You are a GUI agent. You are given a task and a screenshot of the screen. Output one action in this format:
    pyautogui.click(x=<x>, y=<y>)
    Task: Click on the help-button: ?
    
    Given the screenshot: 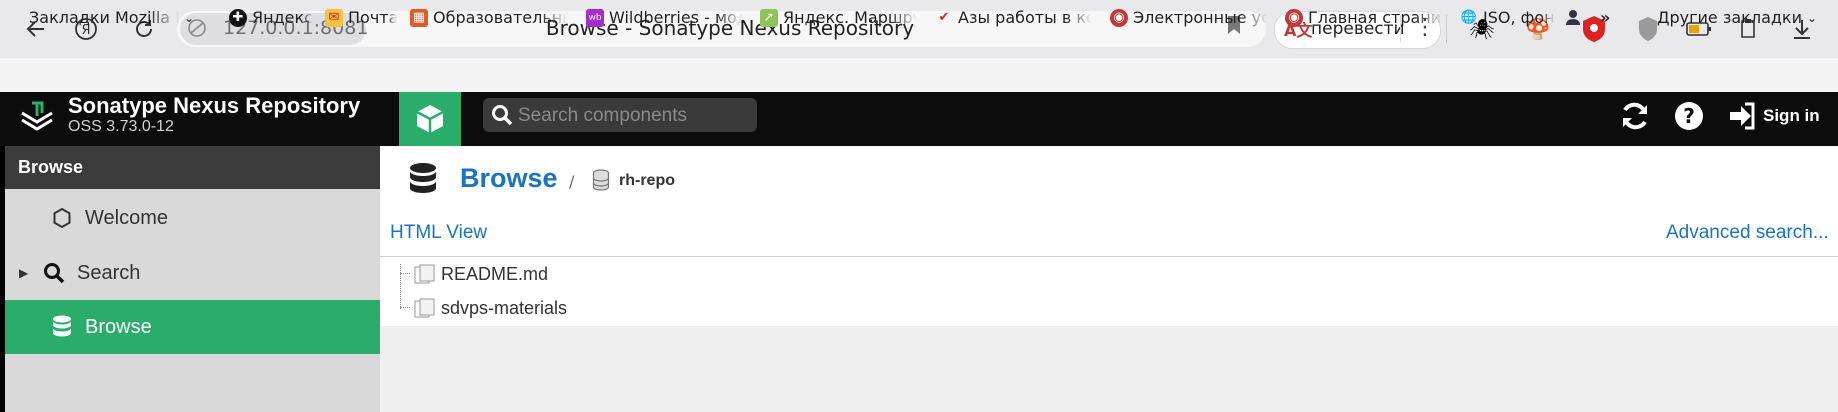 What is the action you would take?
    pyautogui.click(x=1689, y=118)
    